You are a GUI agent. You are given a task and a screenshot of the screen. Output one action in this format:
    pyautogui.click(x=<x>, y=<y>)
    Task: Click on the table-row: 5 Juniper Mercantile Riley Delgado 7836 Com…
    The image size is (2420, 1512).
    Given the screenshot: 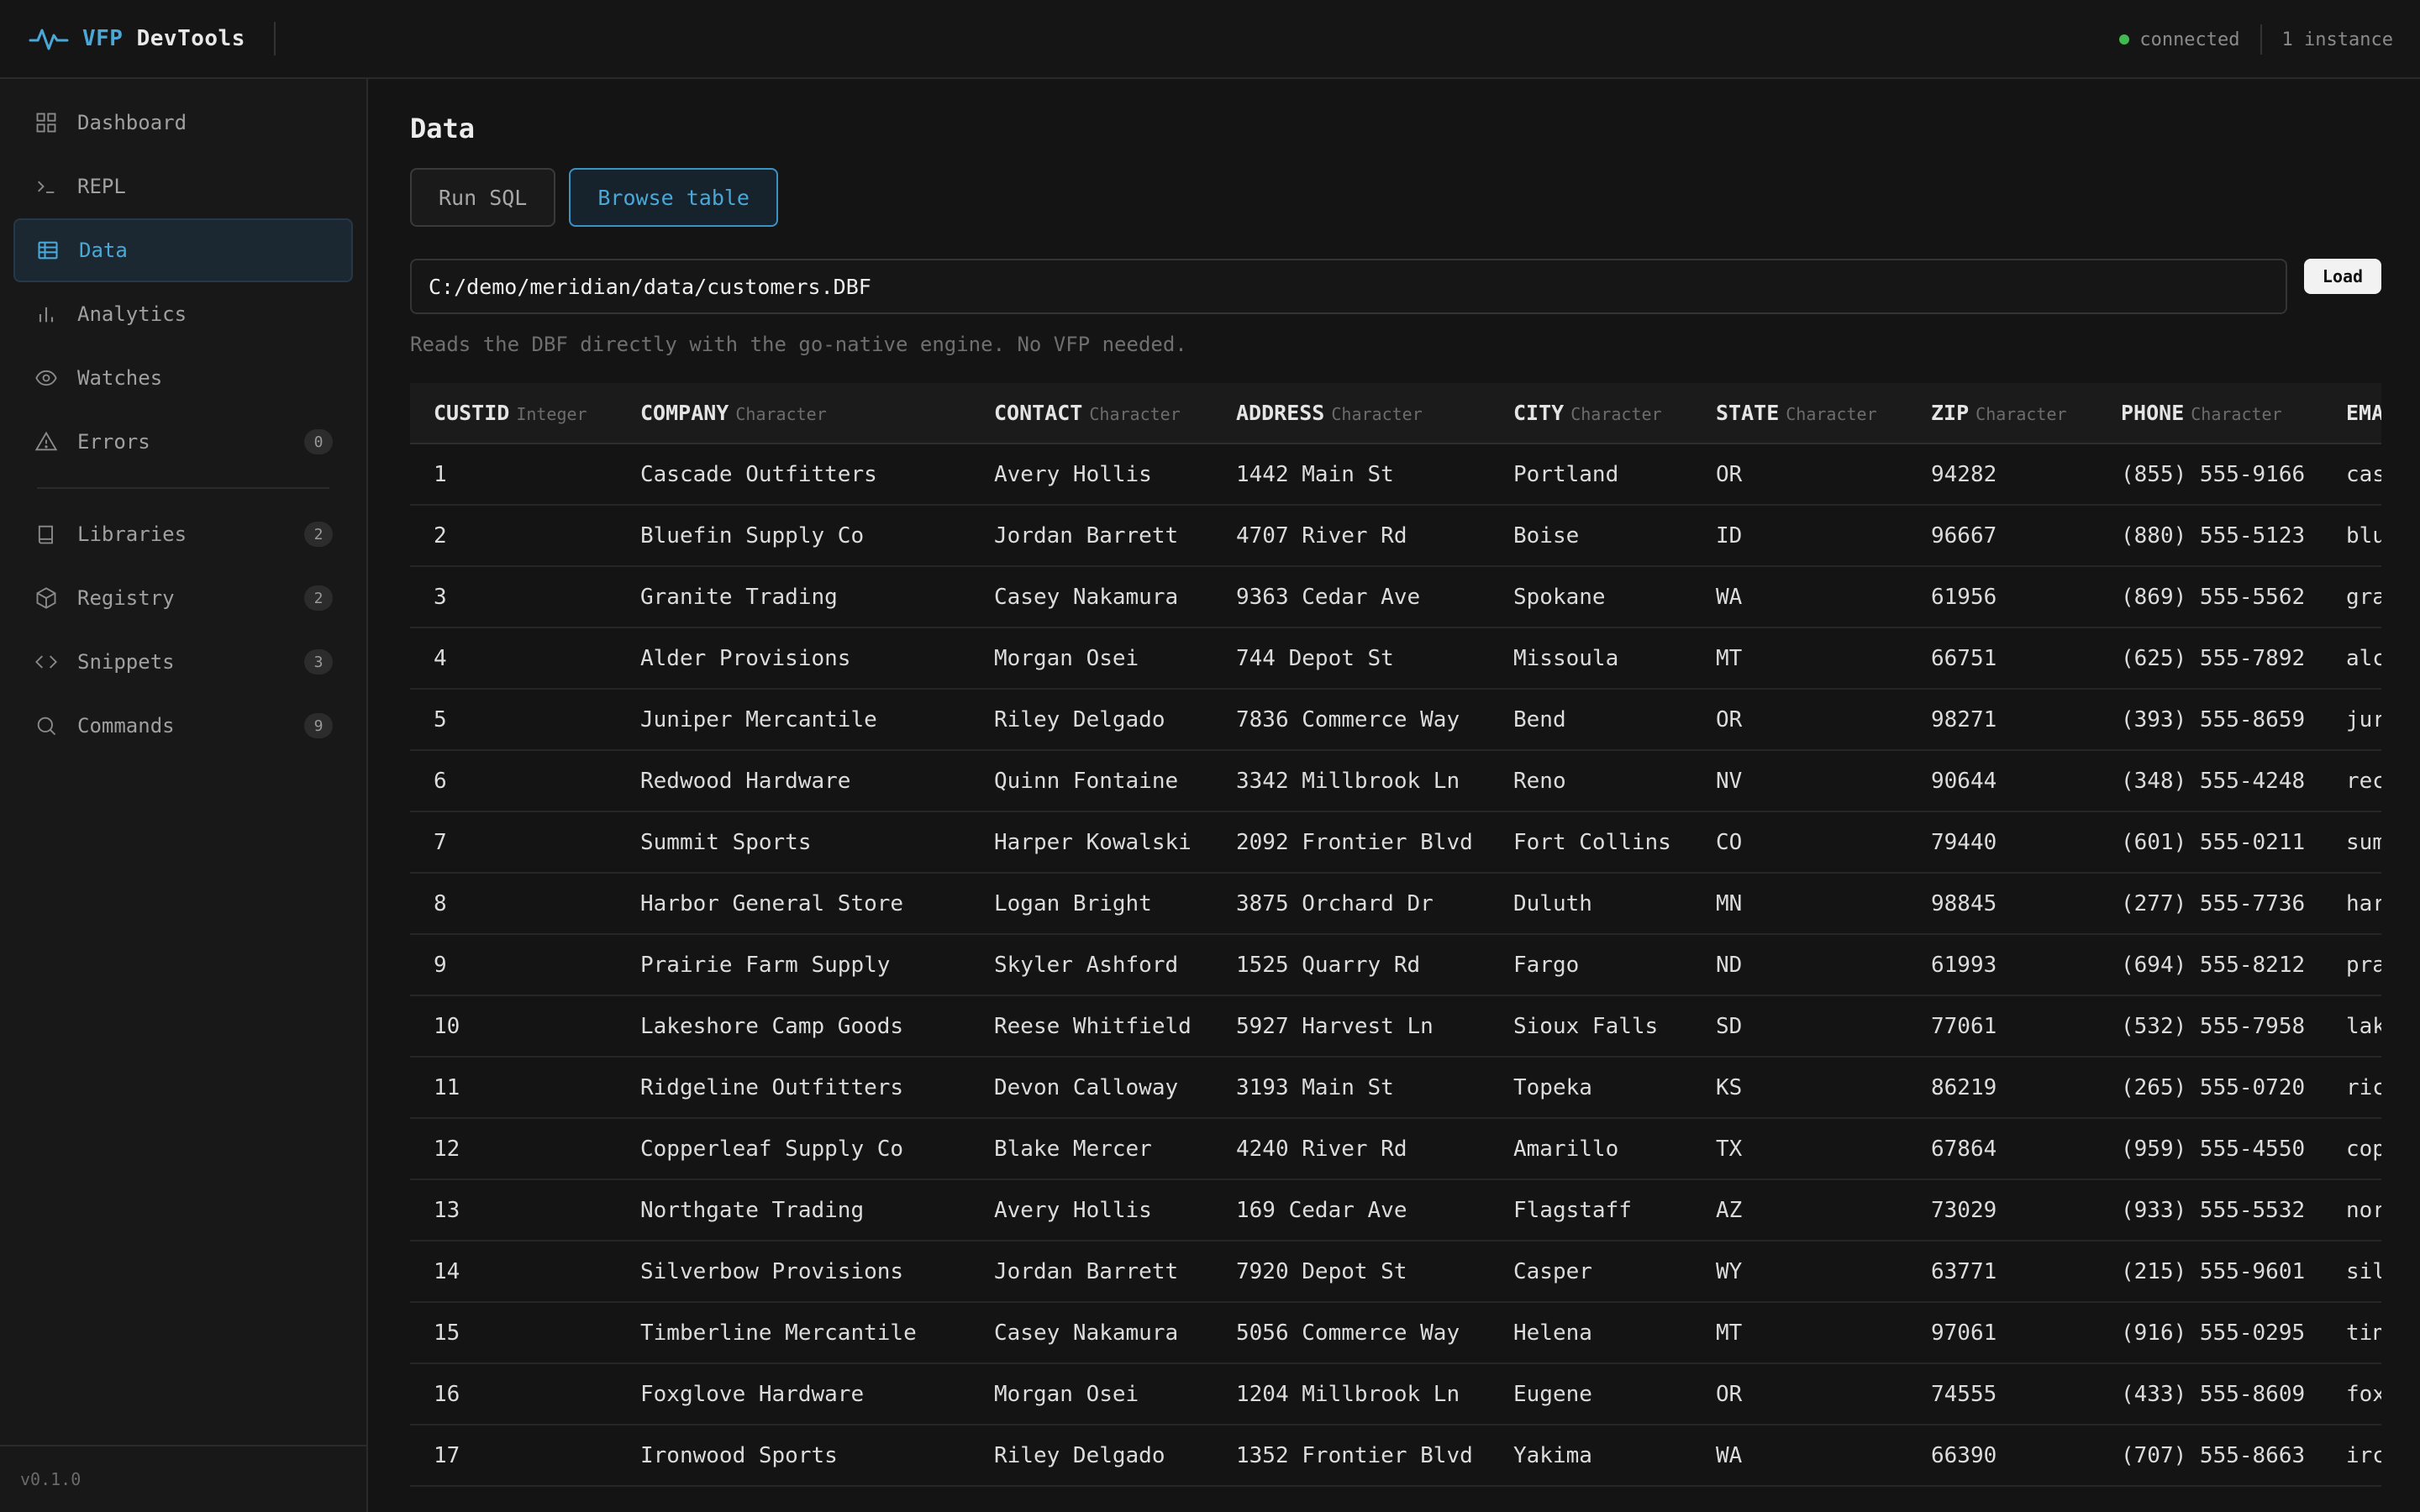 What is the action you would take?
    pyautogui.click(x=1395, y=719)
    